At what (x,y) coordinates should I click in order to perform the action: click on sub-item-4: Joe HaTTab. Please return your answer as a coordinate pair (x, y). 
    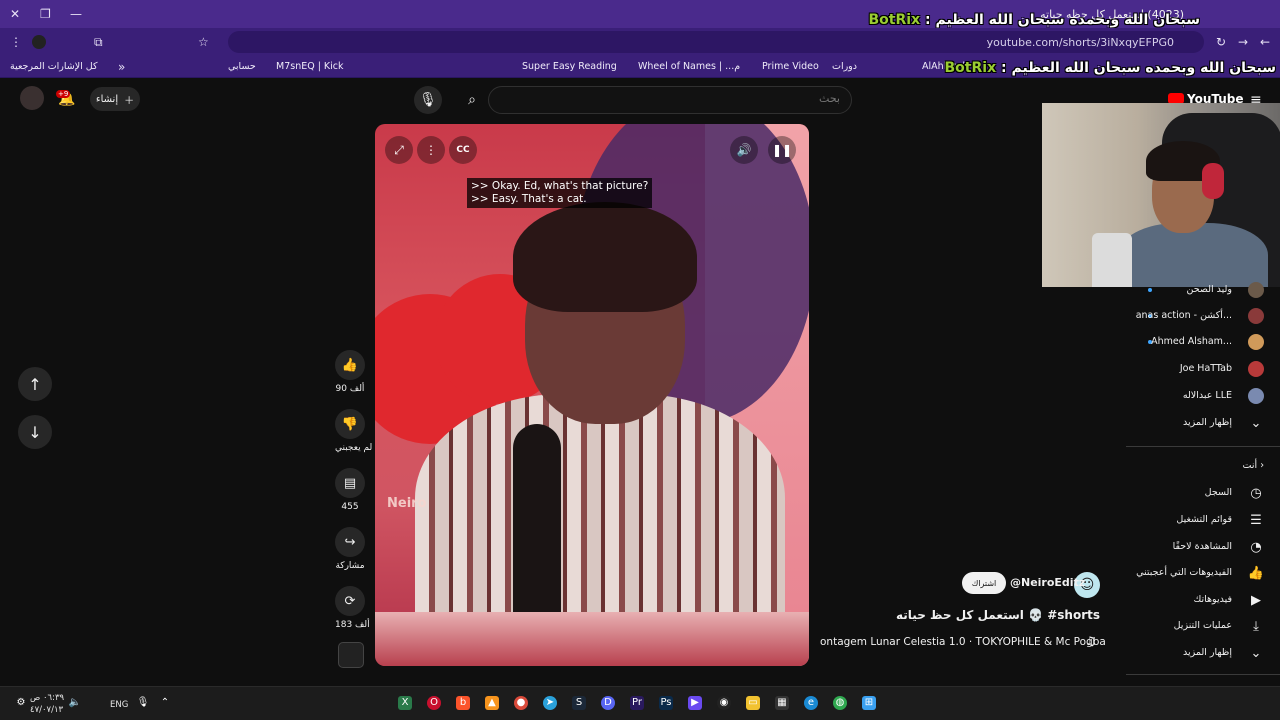
    Looking at the image, I should click on (1206, 368).